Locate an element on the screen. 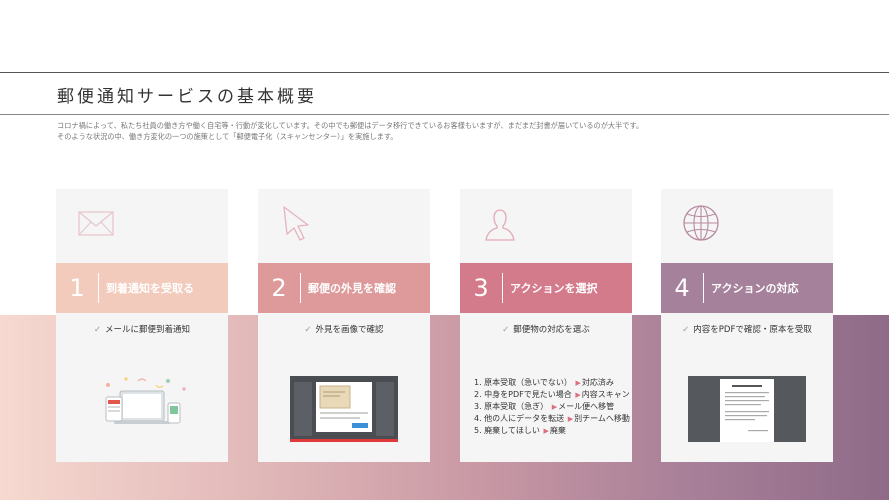 The image size is (889, 500). step-target: メール便へ移管 is located at coordinates (586, 406).